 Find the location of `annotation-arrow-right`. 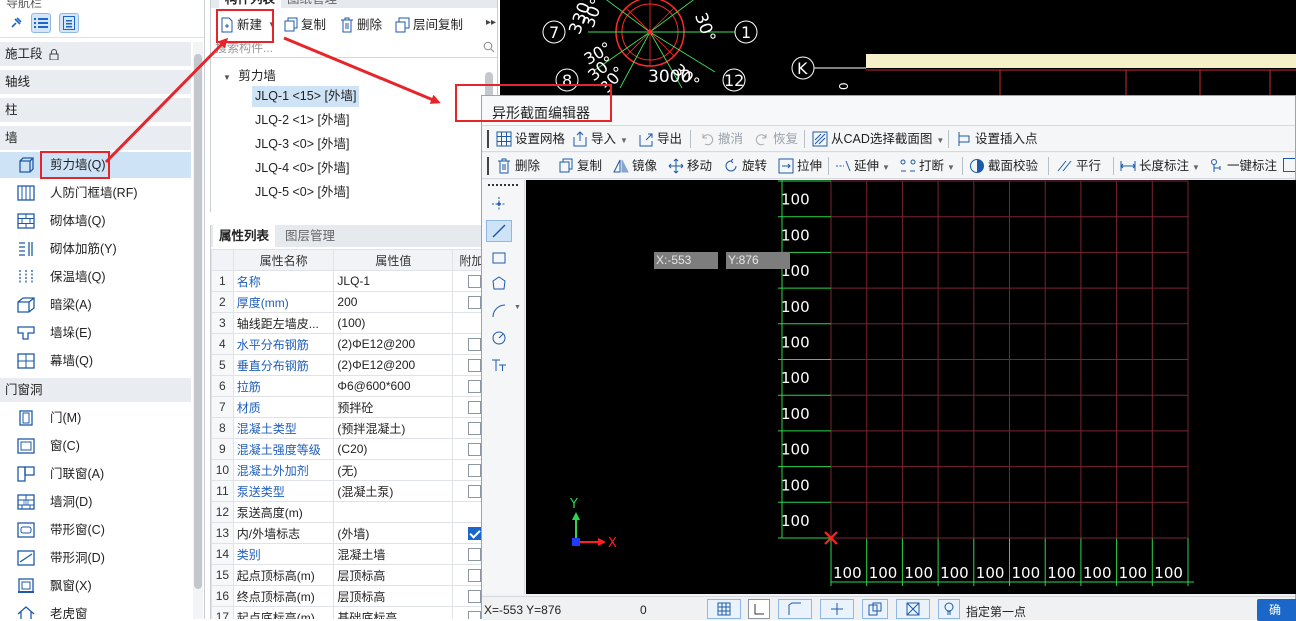

annotation-arrow-right is located at coordinates (362, 70).